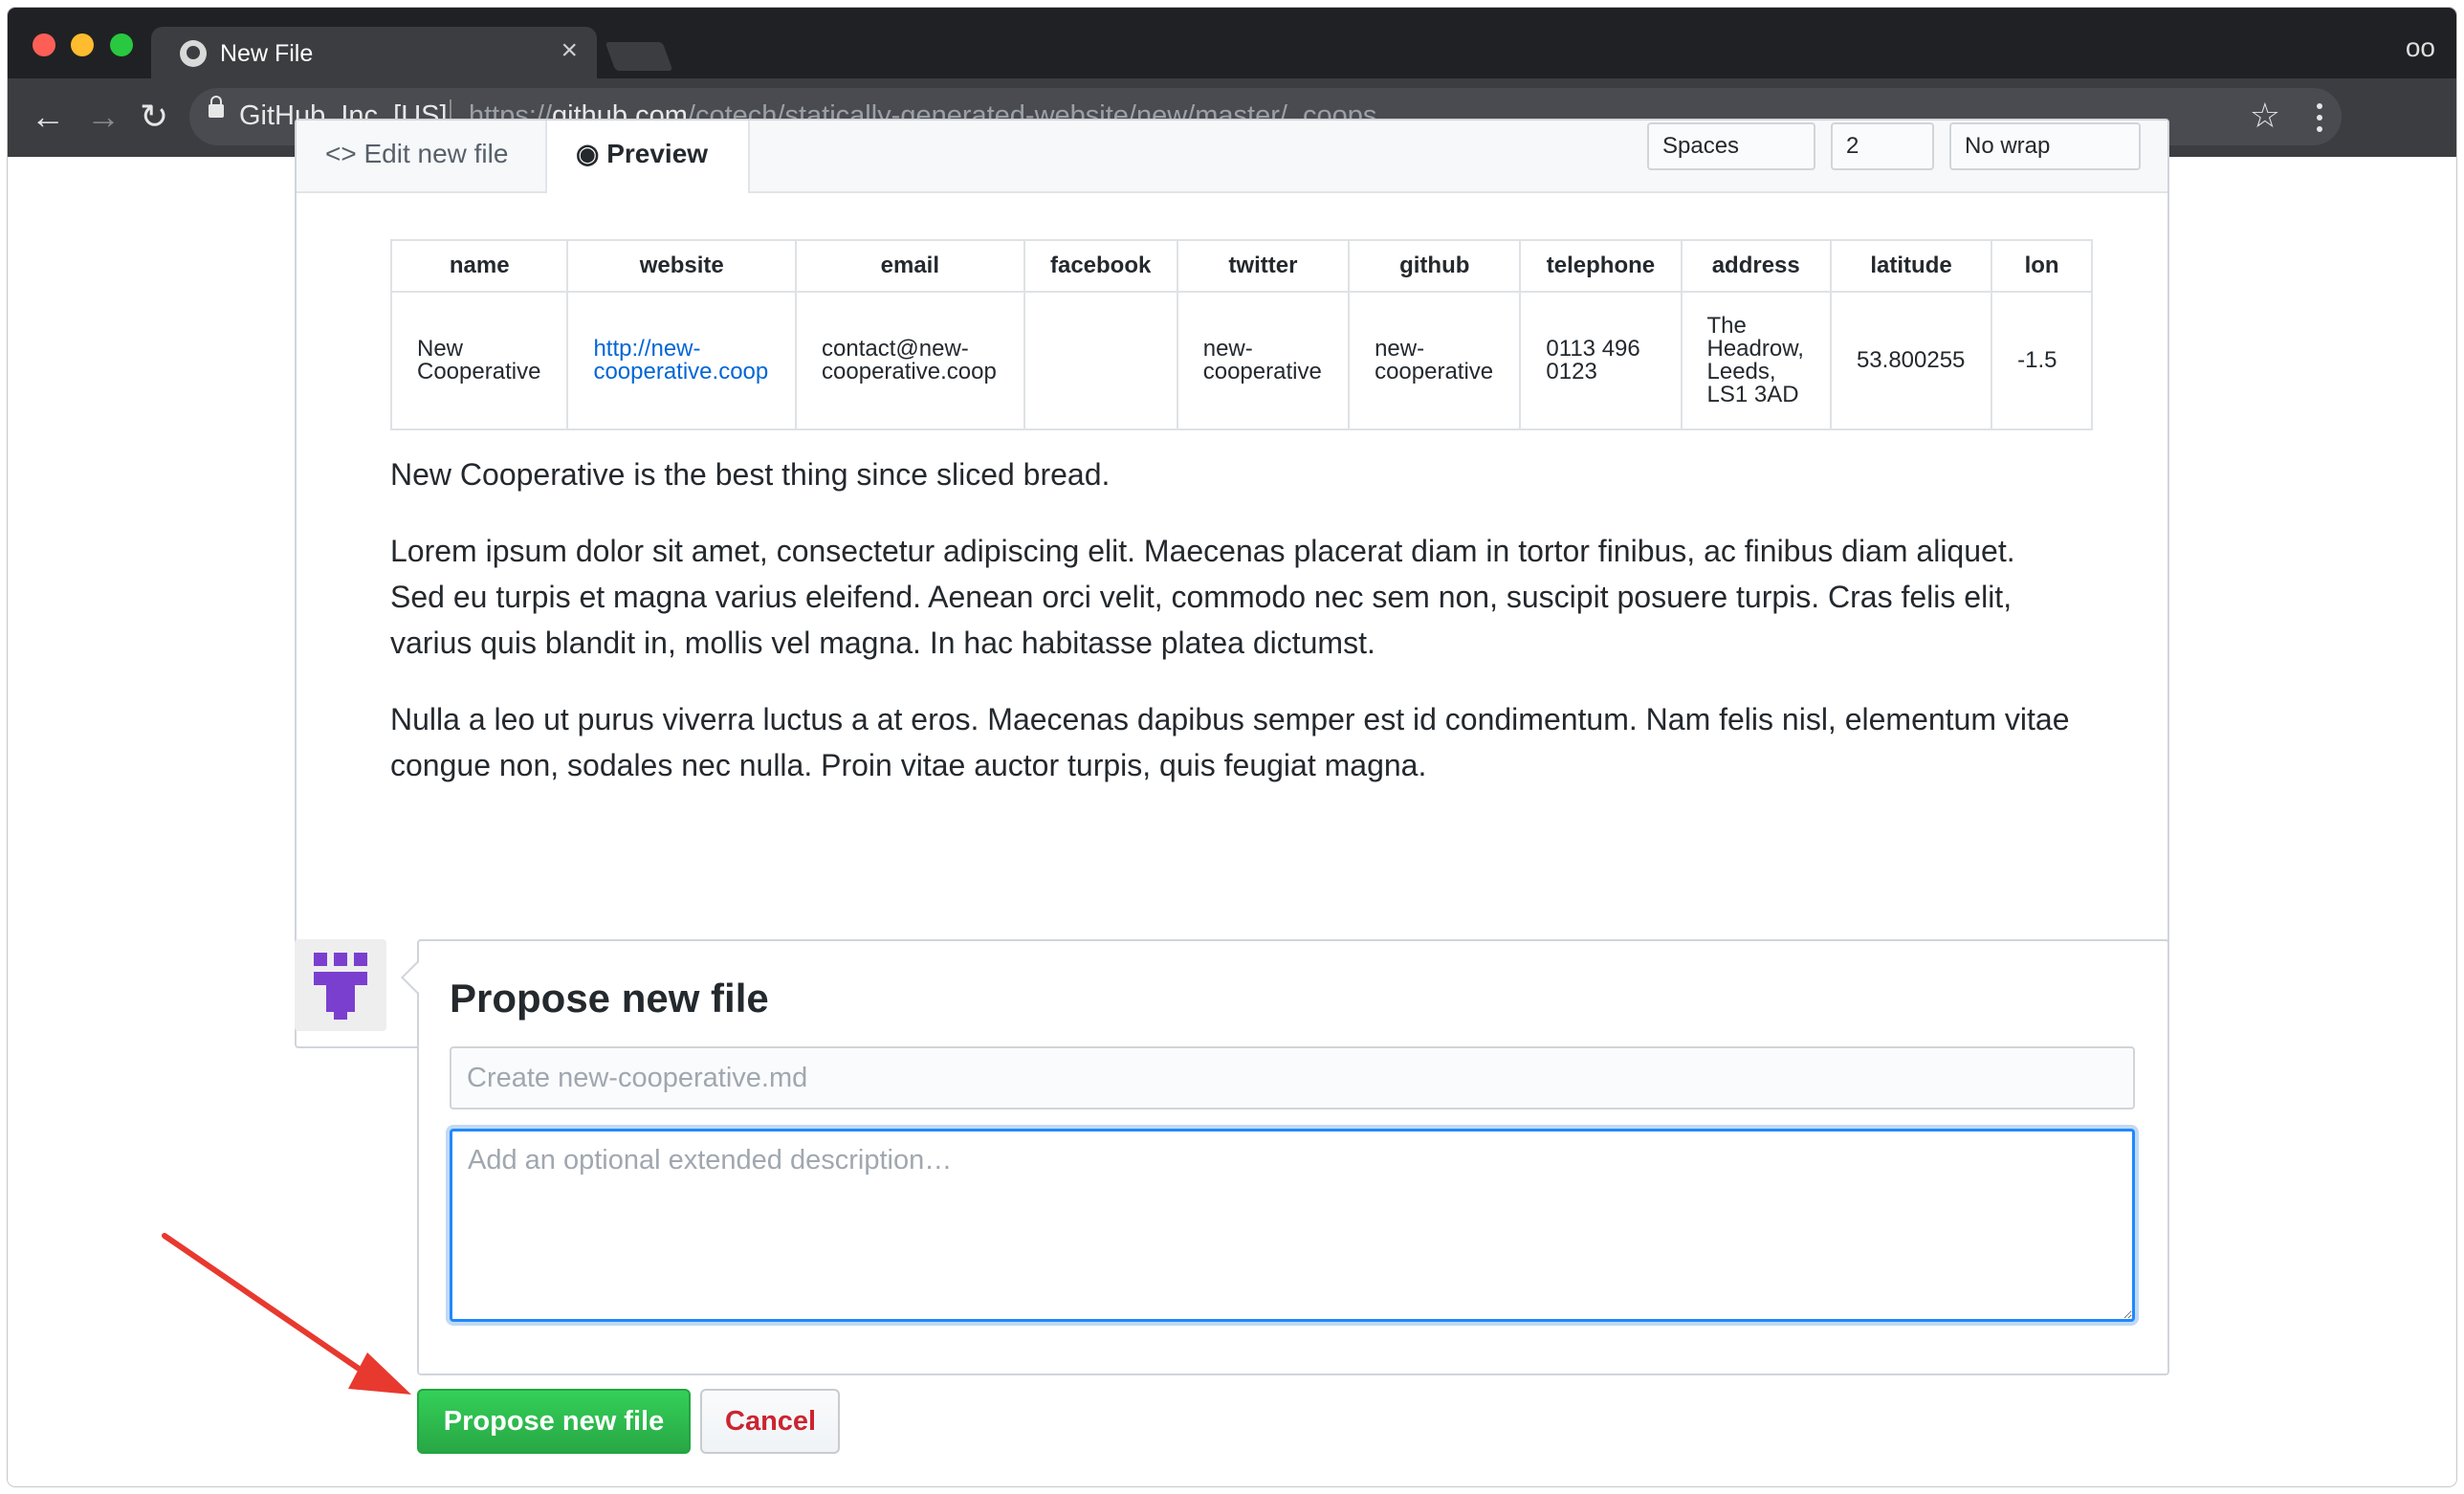 The height and width of the screenshot is (1494, 2464). What do you see at coordinates (479, 266) in the screenshot?
I see `header-name: name` at bounding box center [479, 266].